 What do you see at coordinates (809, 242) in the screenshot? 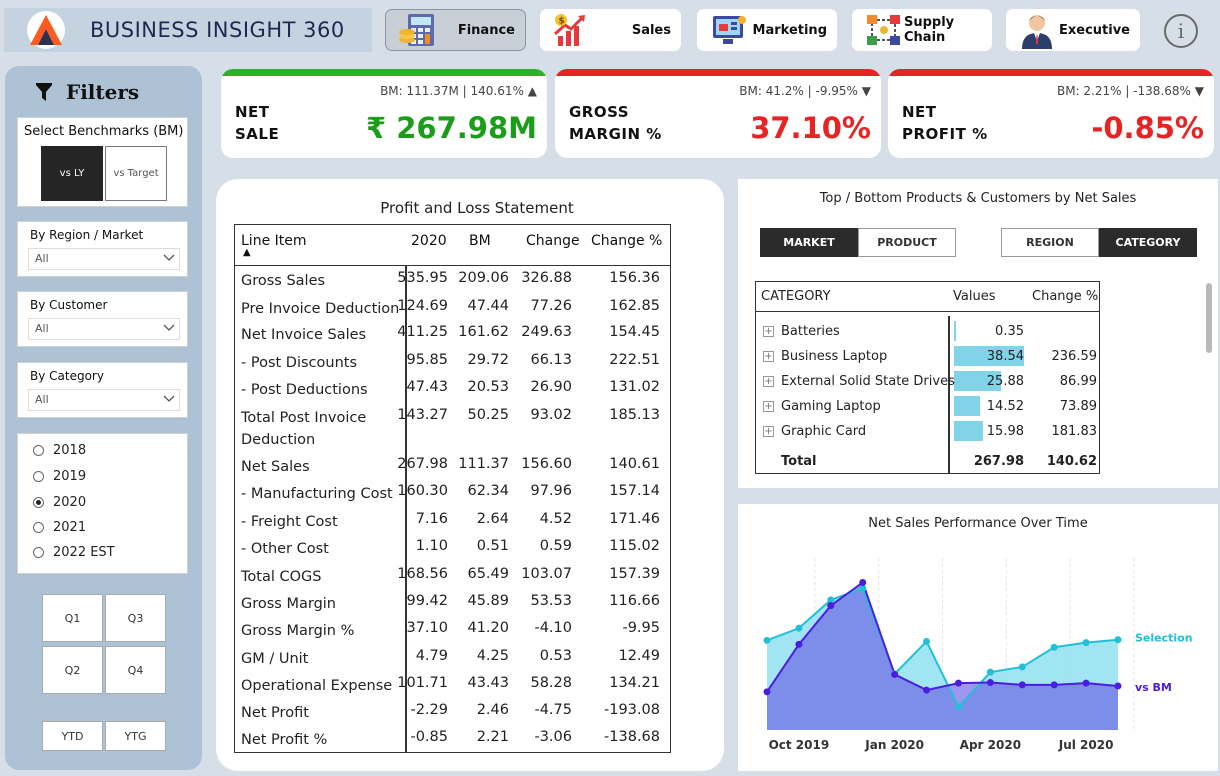
I see `toggle-market: MARKET` at bounding box center [809, 242].